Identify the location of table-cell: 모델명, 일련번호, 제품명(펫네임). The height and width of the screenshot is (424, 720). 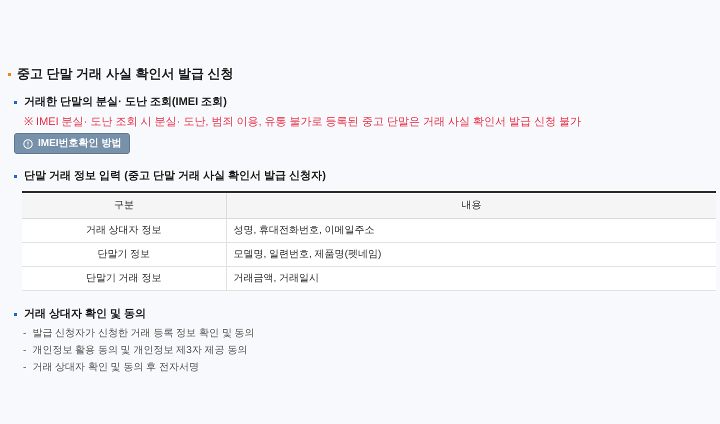
(471, 254).